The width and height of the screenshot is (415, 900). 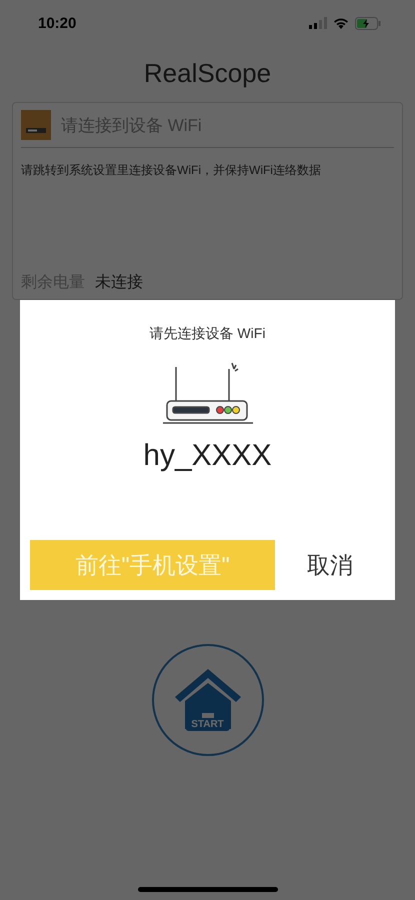 I want to click on card-description: 请跳转到系统设置里连接设备WiFi，并保持WiFi连络数据, so click(x=171, y=170).